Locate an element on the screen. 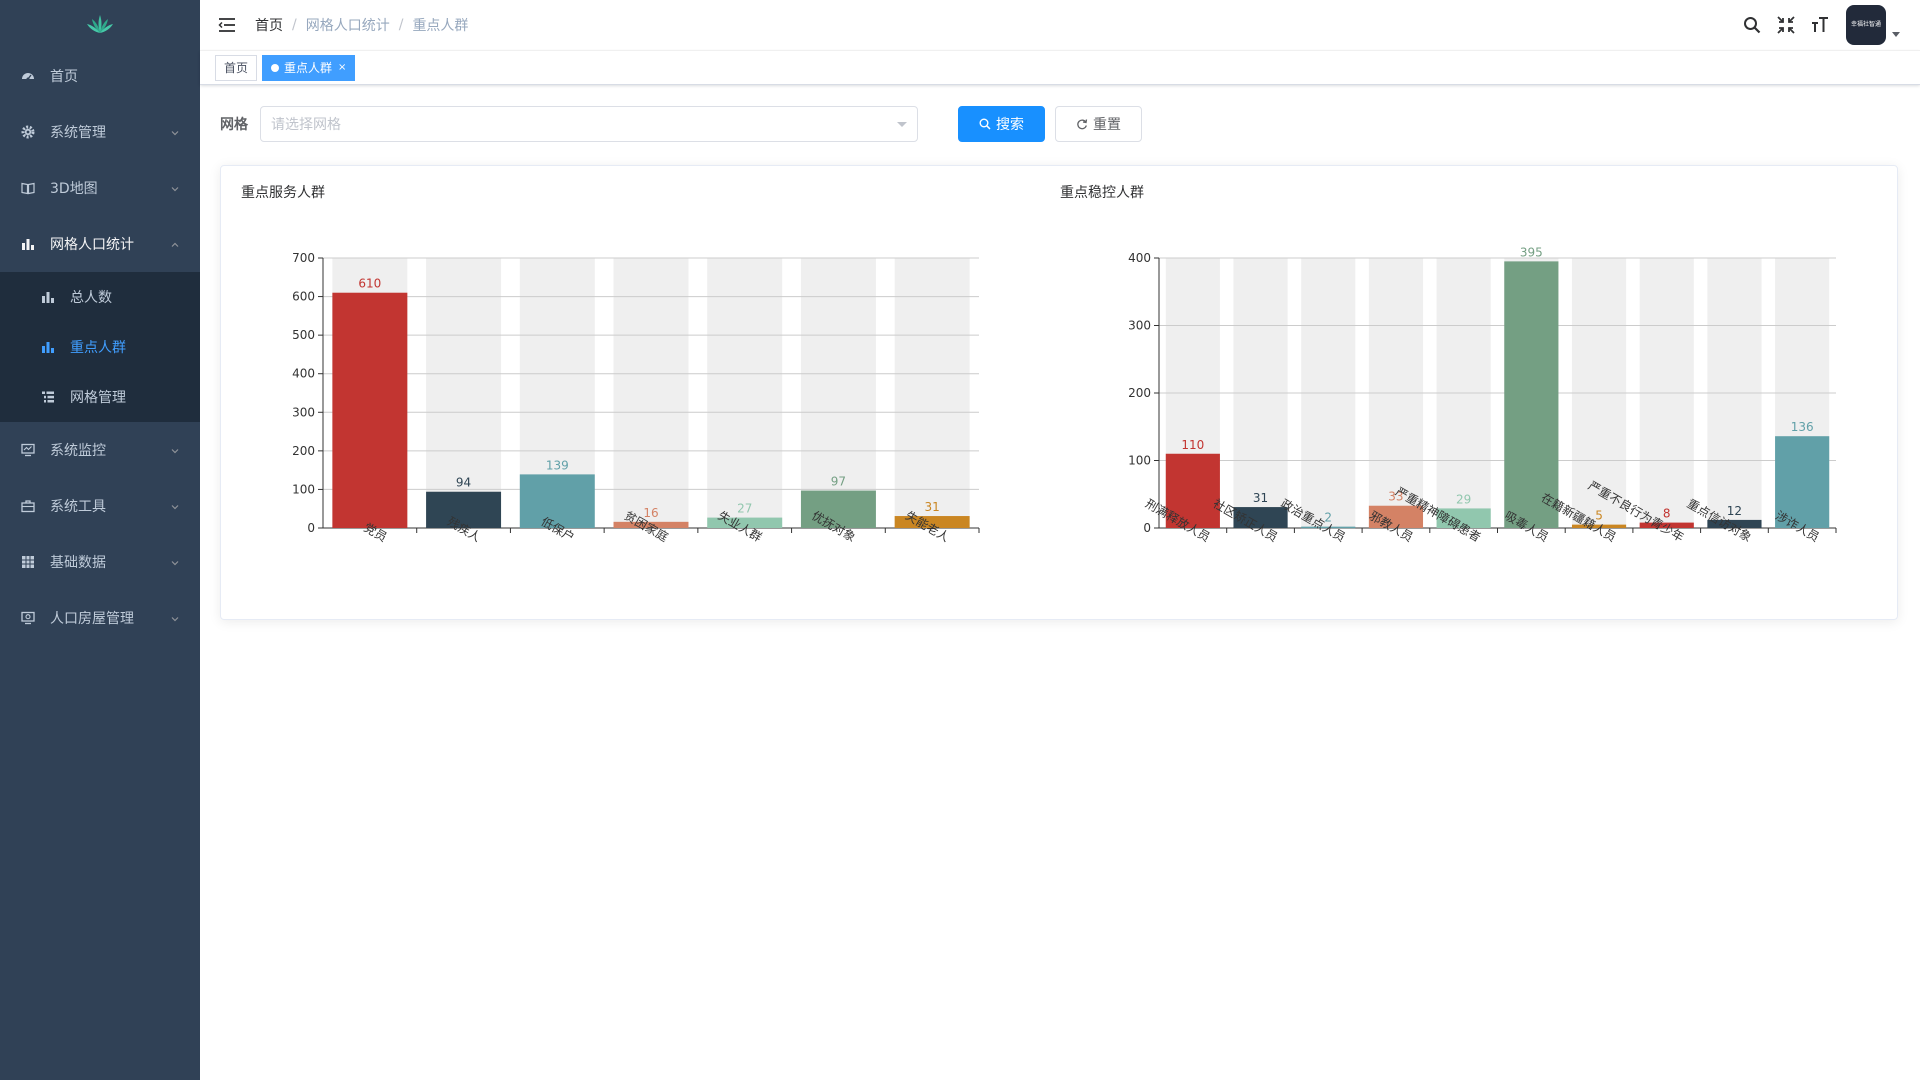 The width and height of the screenshot is (1920, 1080). search-button-label: 搜索 is located at coordinates (1010, 125).